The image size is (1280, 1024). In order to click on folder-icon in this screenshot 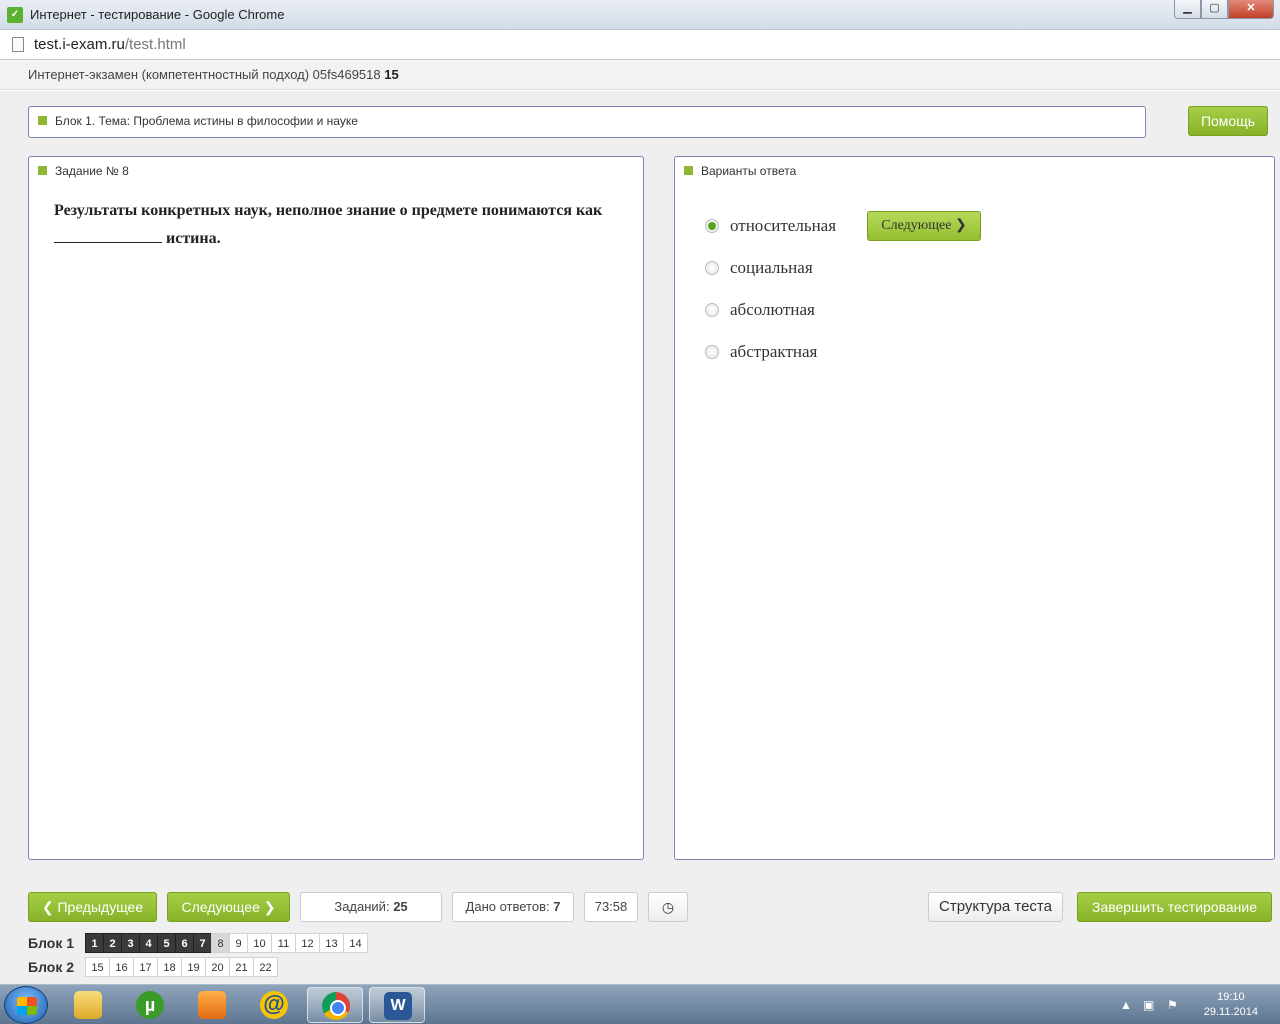, I will do `click(88, 1005)`.